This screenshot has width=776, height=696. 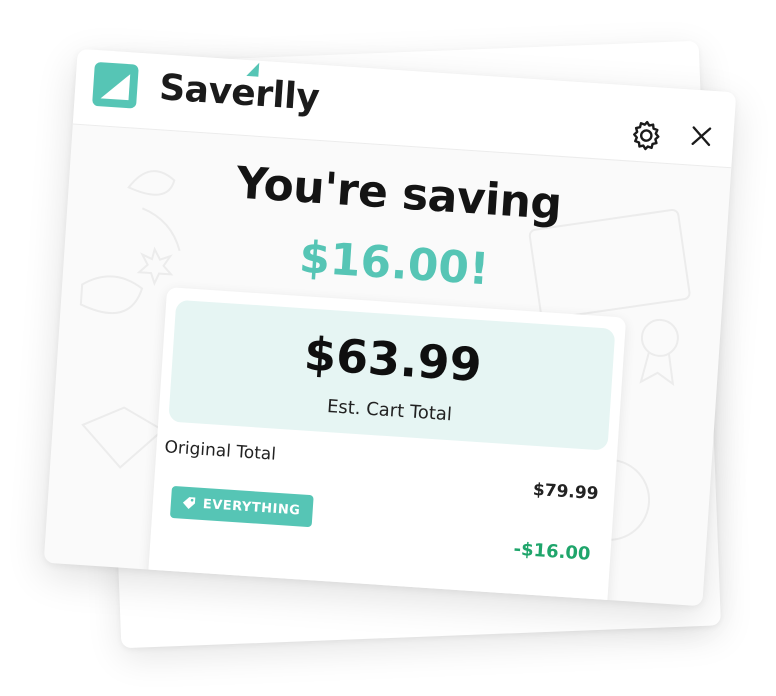 What do you see at coordinates (239, 93) in the screenshot?
I see `brand-name: Saverlly` at bounding box center [239, 93].